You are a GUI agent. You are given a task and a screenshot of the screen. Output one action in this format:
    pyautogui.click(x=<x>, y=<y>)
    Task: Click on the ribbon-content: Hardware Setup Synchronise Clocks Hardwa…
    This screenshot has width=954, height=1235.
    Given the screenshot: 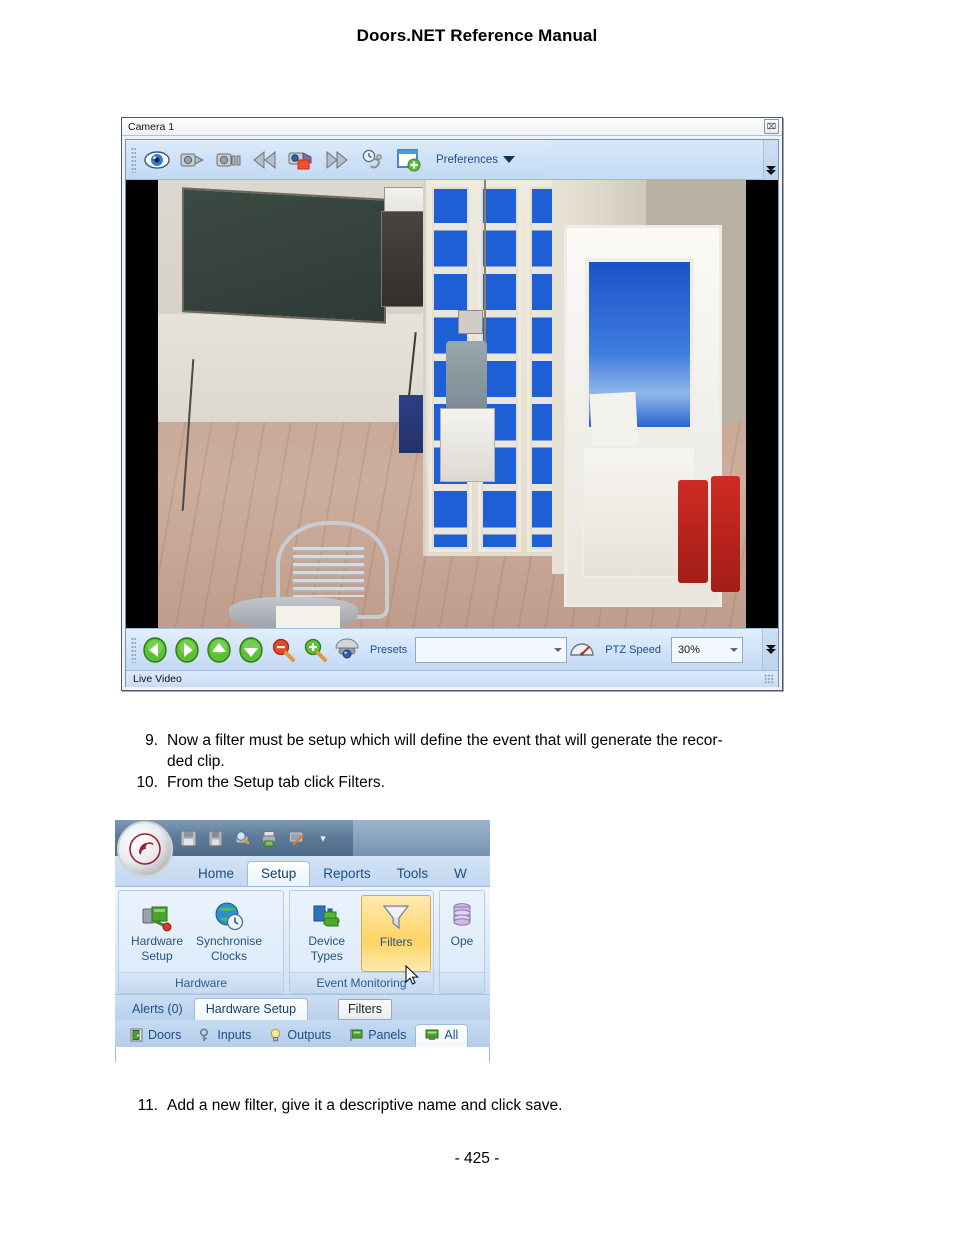 What is the action you would take?
    pyautogui.click(x=302, y=940)
    